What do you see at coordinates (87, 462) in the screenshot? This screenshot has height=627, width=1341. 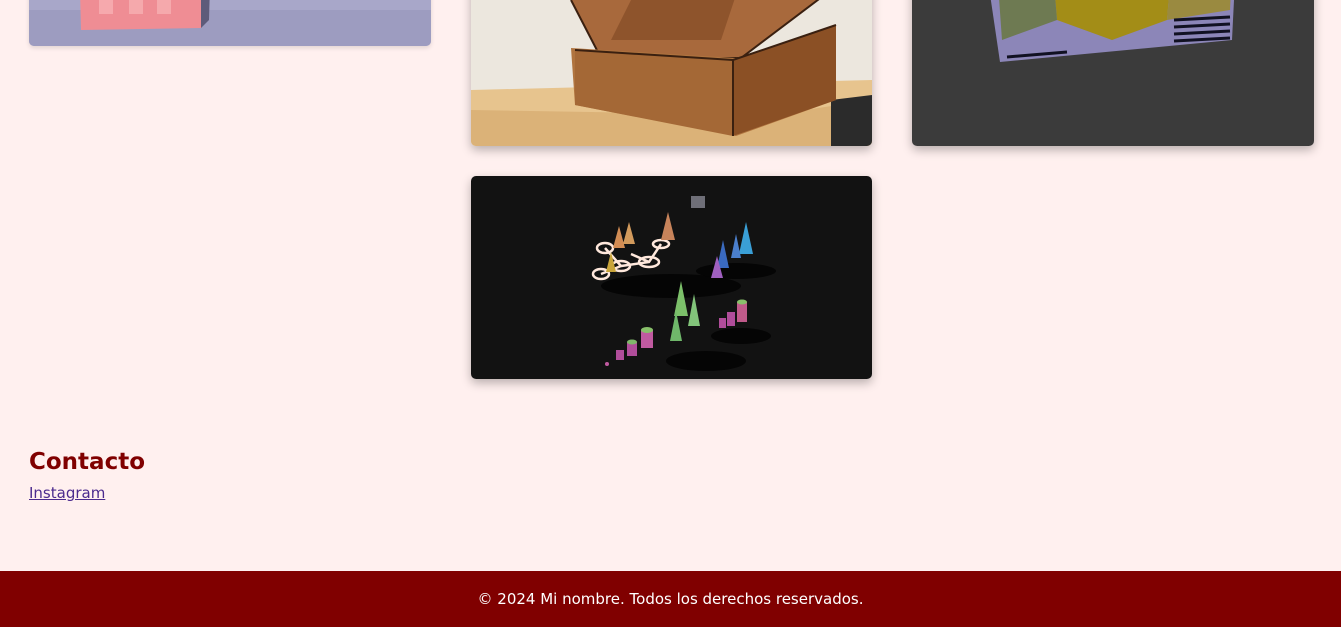 I see `contact-heading: Contacto` at bounding box center [87, 462].